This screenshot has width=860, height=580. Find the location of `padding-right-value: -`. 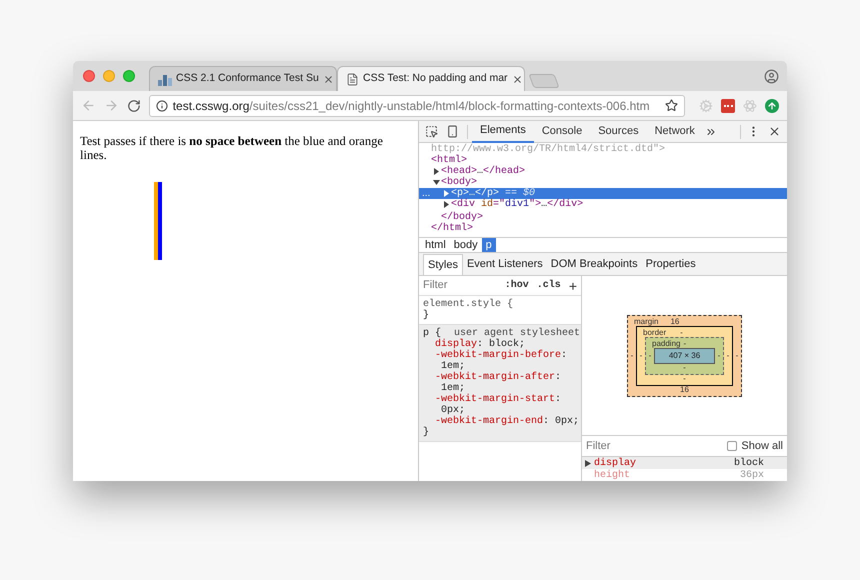

padding-right-value: - is located at coordinates (719, 356).